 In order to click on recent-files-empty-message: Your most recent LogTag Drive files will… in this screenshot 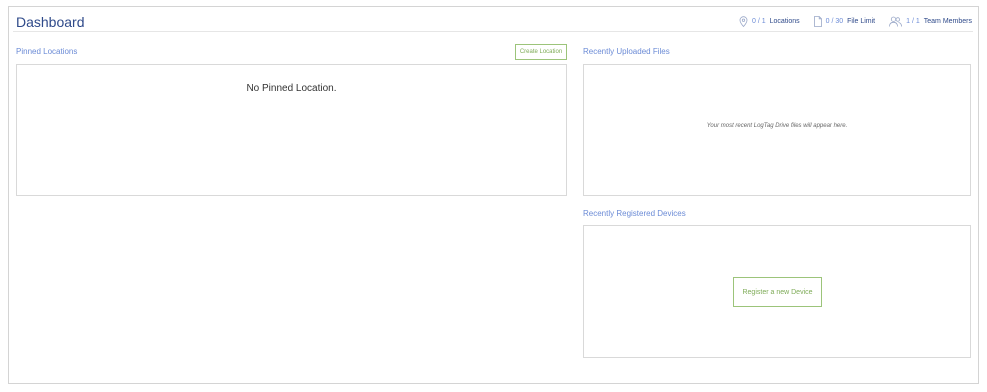, I will do `click(777, 126)`.